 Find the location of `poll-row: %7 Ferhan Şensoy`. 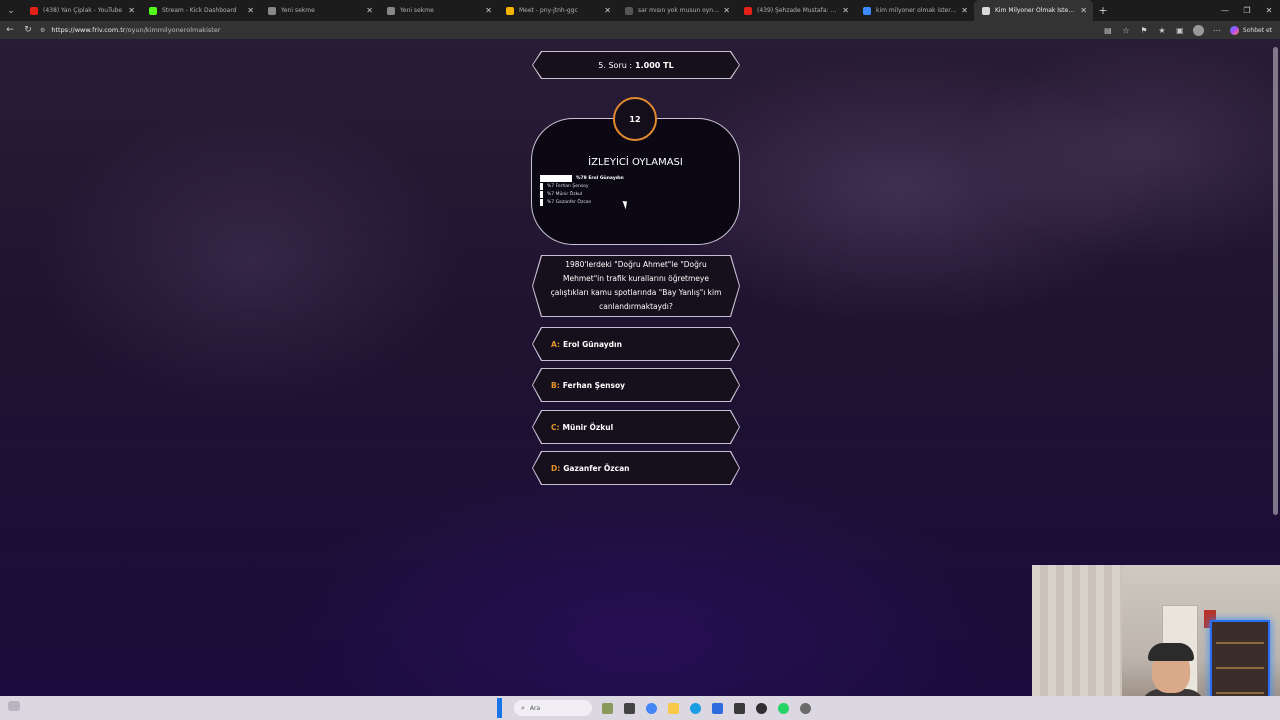

poll-row: %7 Ferhan Şensoy is located at coordinates (635, 186).